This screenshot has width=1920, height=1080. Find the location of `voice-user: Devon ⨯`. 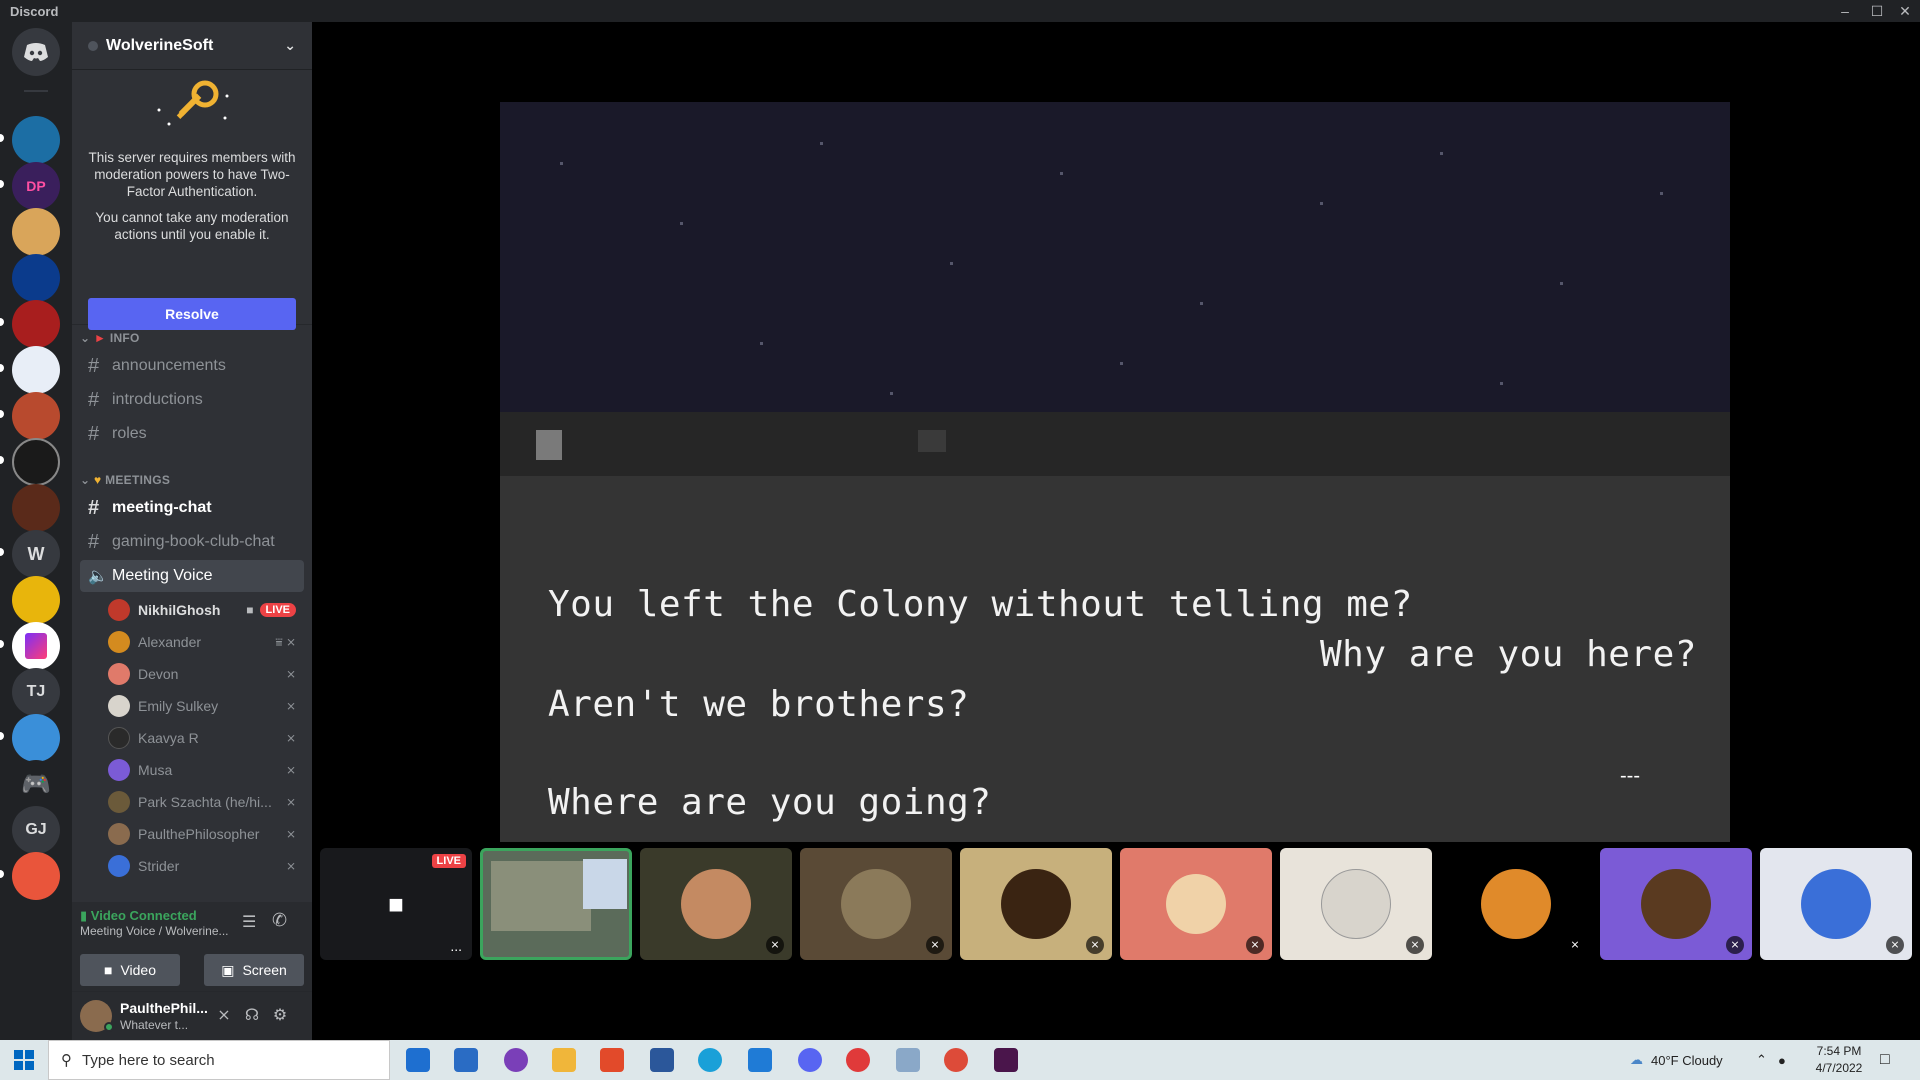

voice-user: Devon ⨯ is located at coordinates (206, 674).